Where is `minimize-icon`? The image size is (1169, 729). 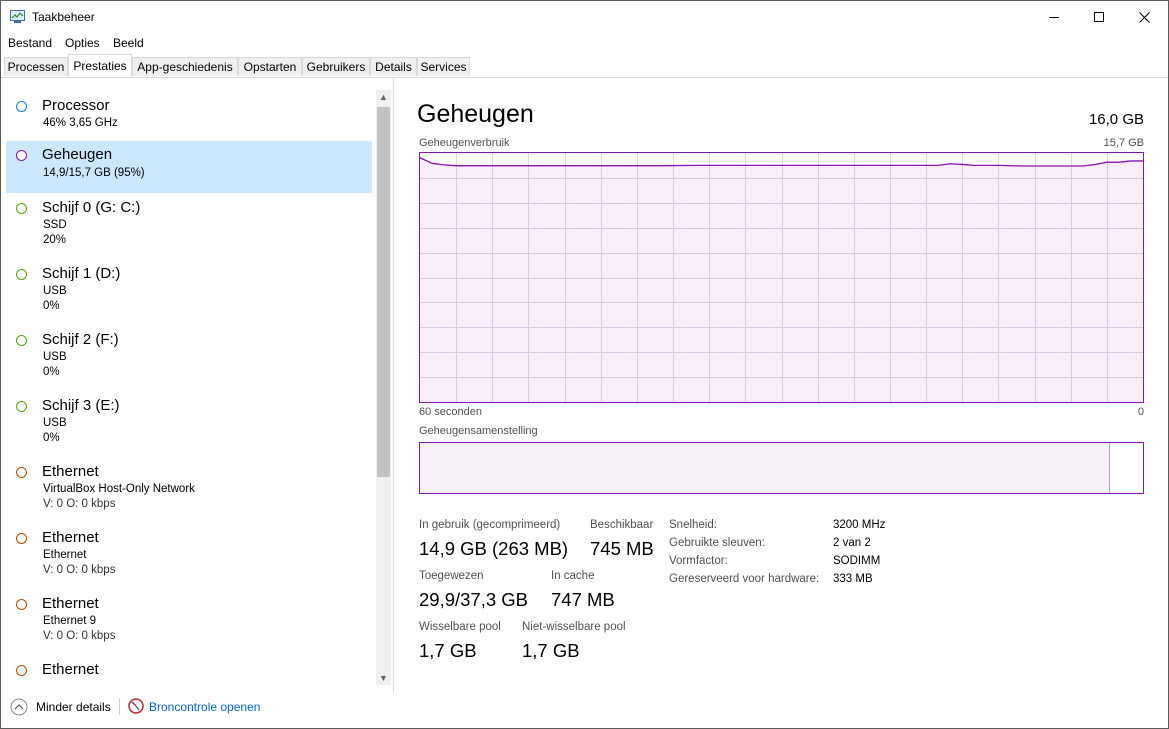
minimize-icon is located at coordinates (1054, 17).